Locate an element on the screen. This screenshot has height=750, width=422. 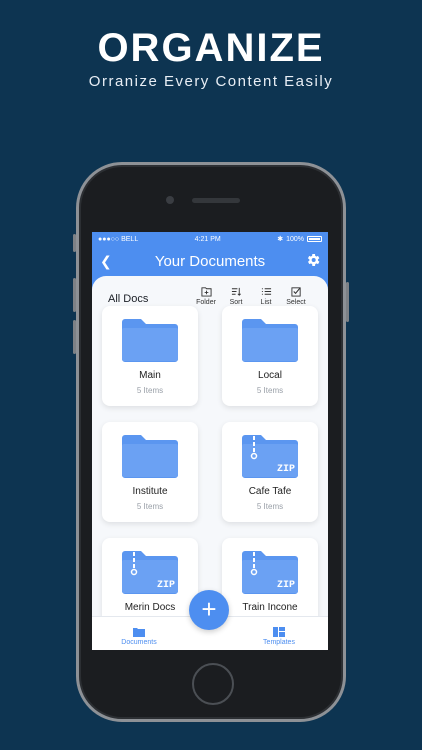
page-title: Your Documents is located at coordinates (210, 261).